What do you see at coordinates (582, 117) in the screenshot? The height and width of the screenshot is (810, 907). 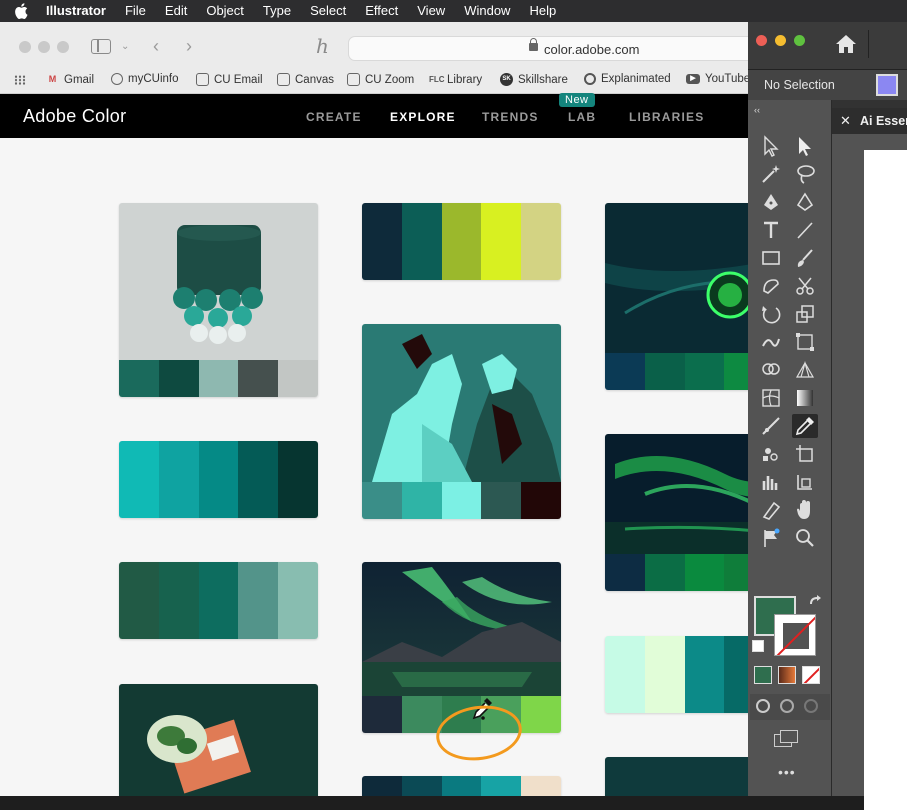 I see `nav-lab: LAB` at bounding box center [582, 117].